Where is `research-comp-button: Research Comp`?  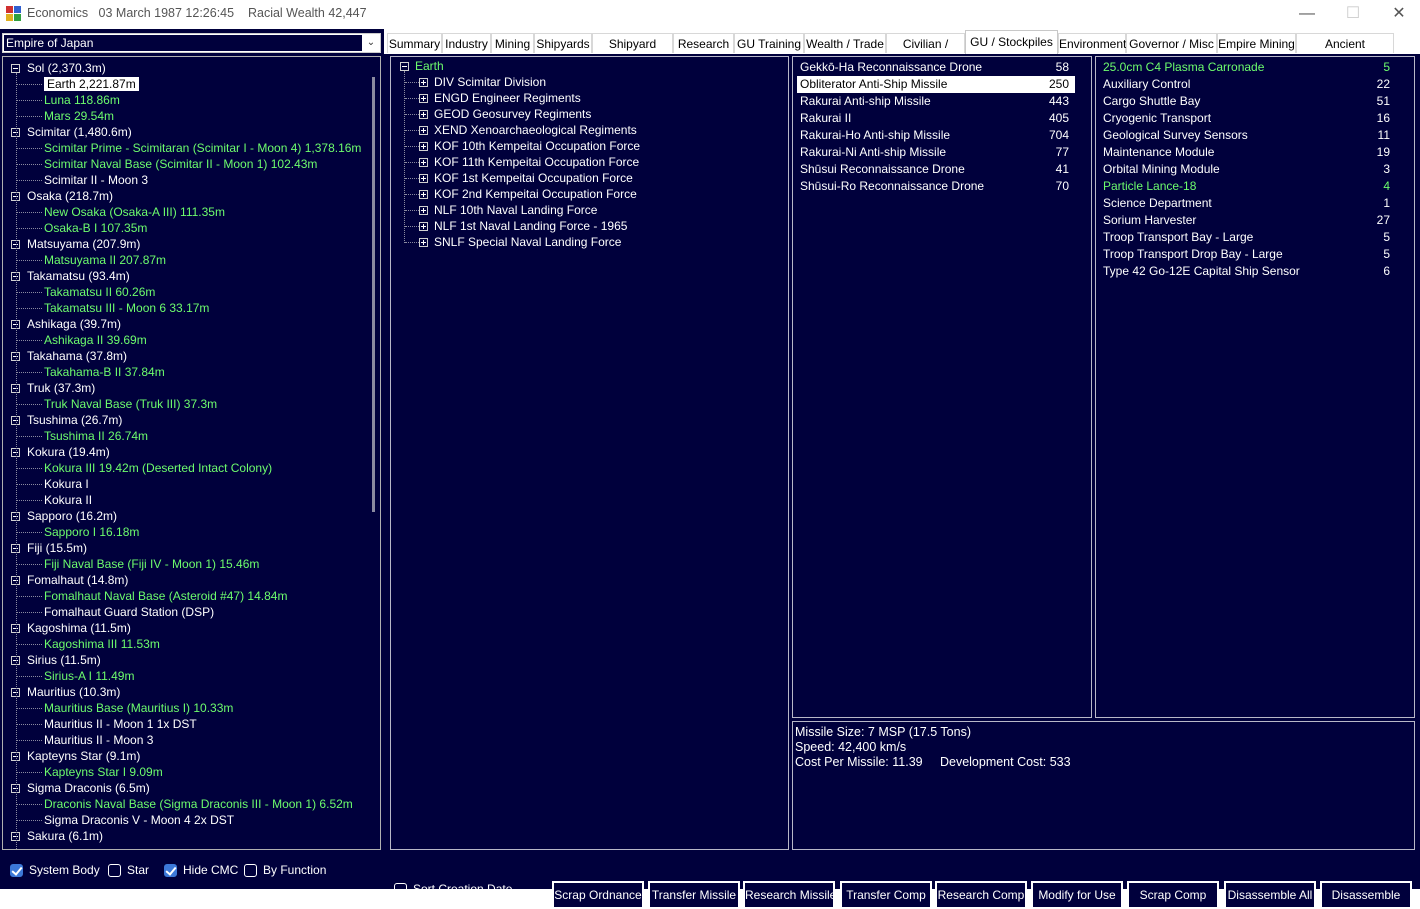 research-comp-button: Research Comp is located at coordinates (981, 895).